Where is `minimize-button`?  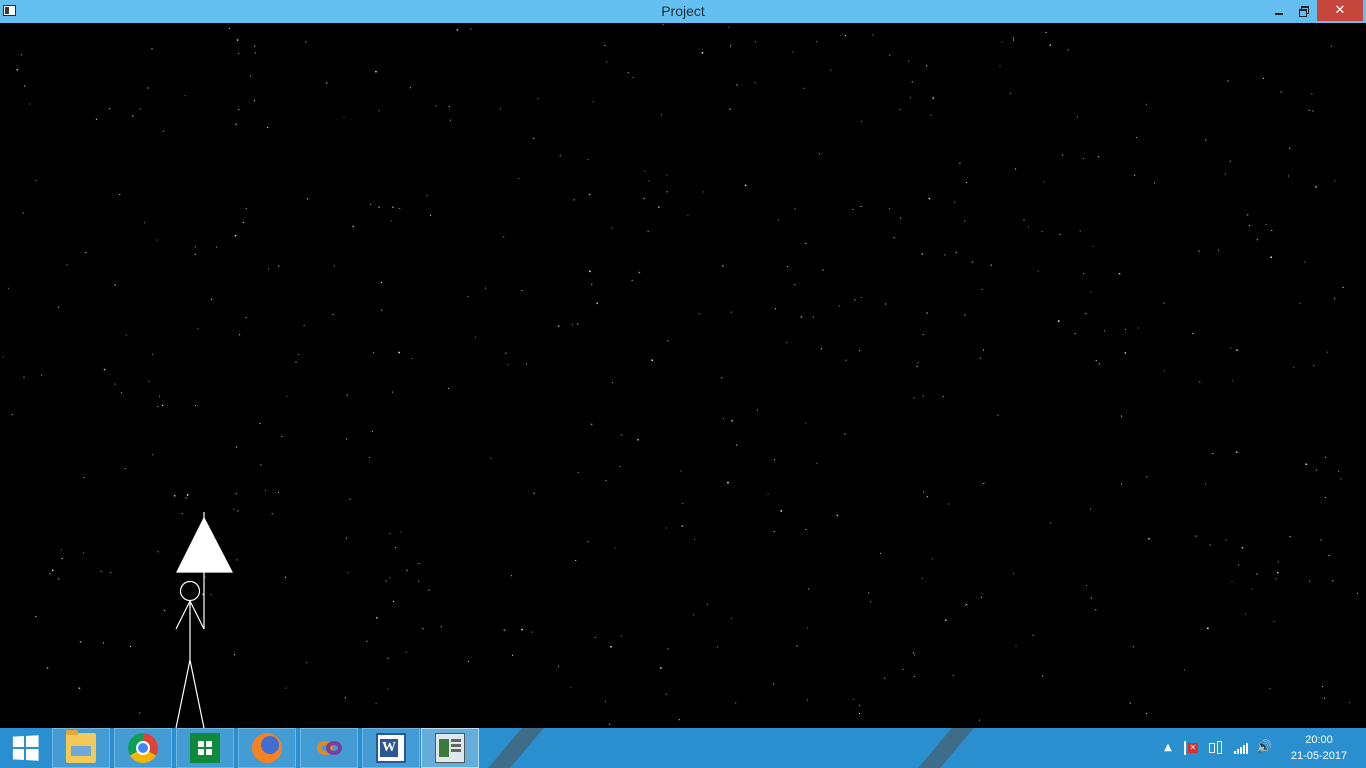 minimize-button is located at coordinates (1278, 10).